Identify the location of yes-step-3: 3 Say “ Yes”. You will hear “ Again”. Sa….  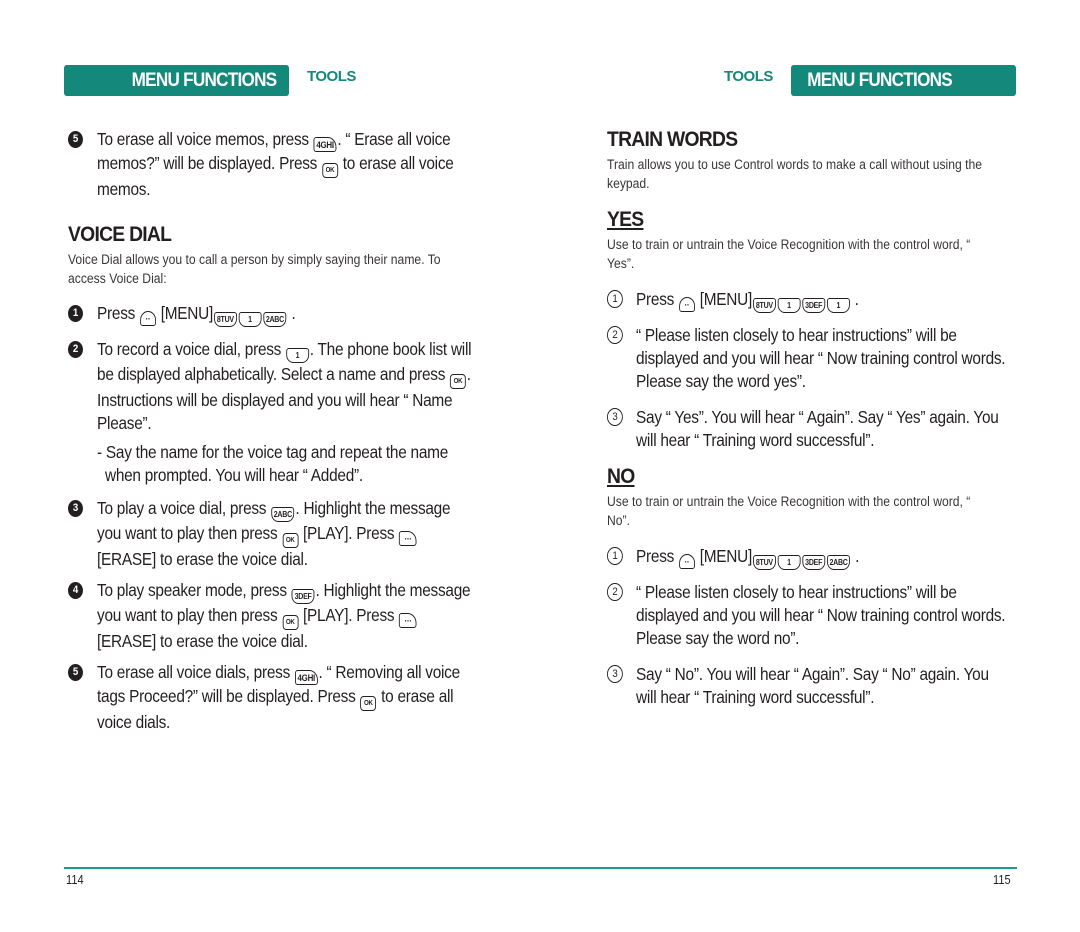
(809, 429).